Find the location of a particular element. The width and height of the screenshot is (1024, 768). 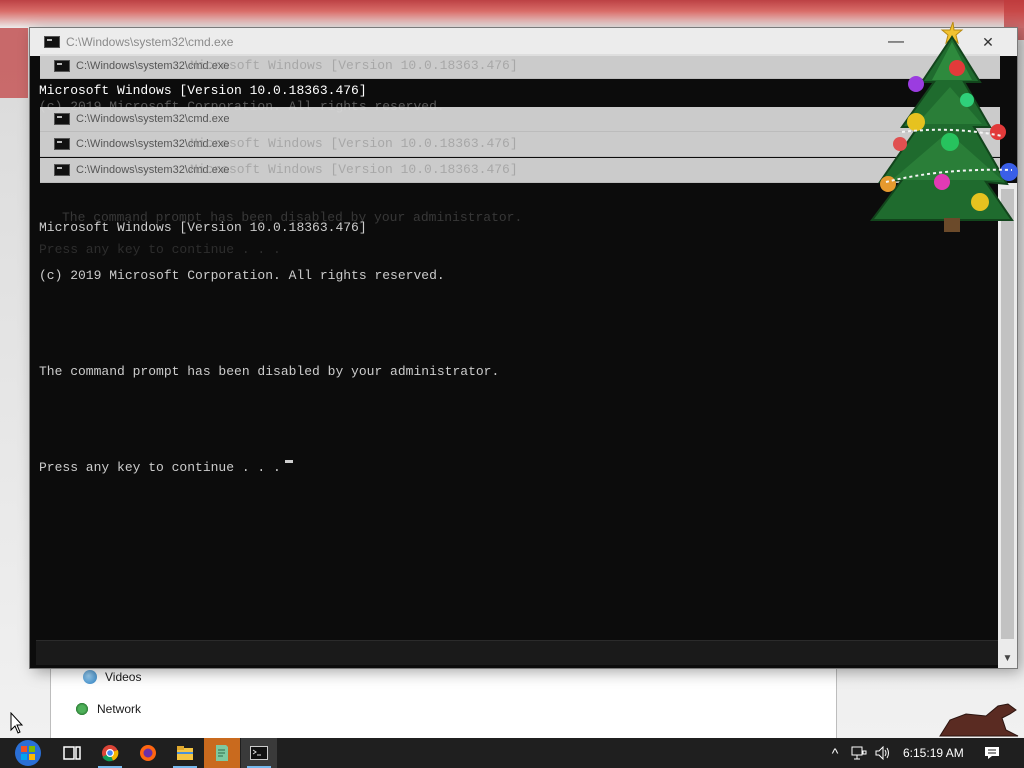

console-prompt-line: Press any key to continue . . . is located at coordinates (269, 468).